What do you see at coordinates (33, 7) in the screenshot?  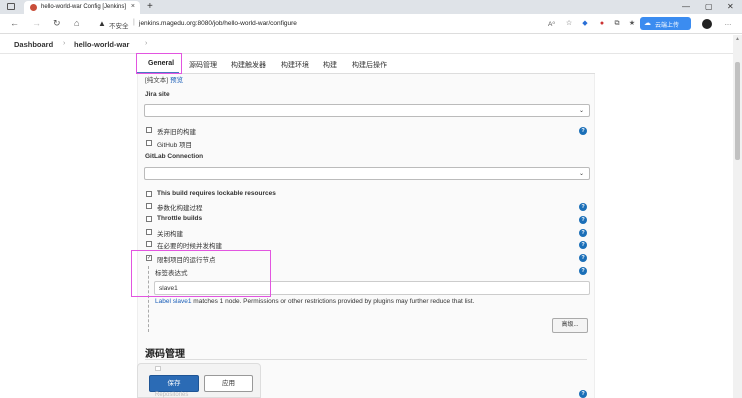 I see `jenkins-favicon-icon` at bounding box center [33, 7].